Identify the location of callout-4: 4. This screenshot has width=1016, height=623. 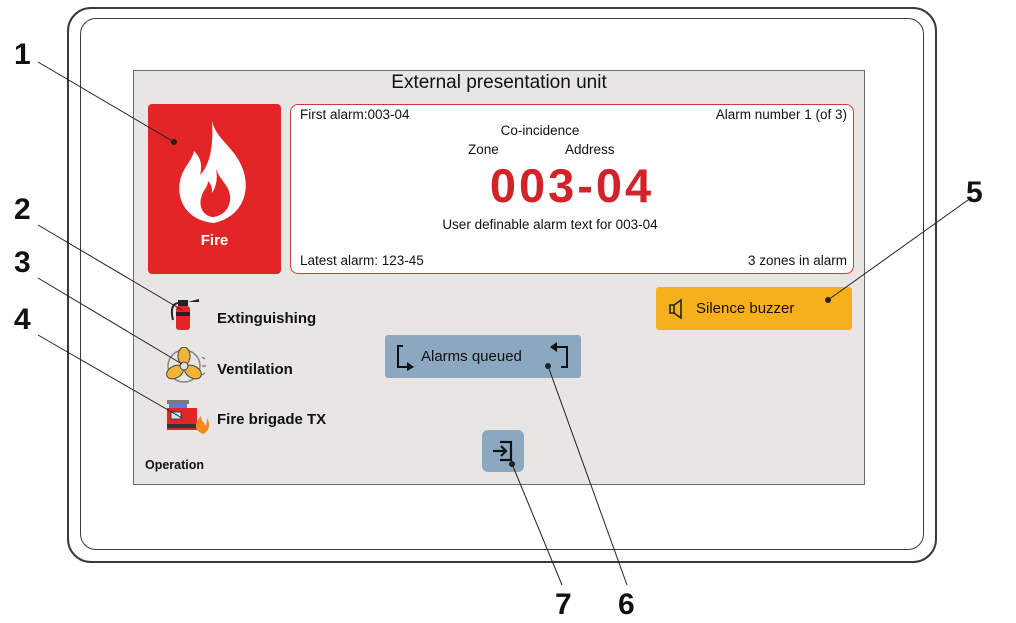
(22, 319).